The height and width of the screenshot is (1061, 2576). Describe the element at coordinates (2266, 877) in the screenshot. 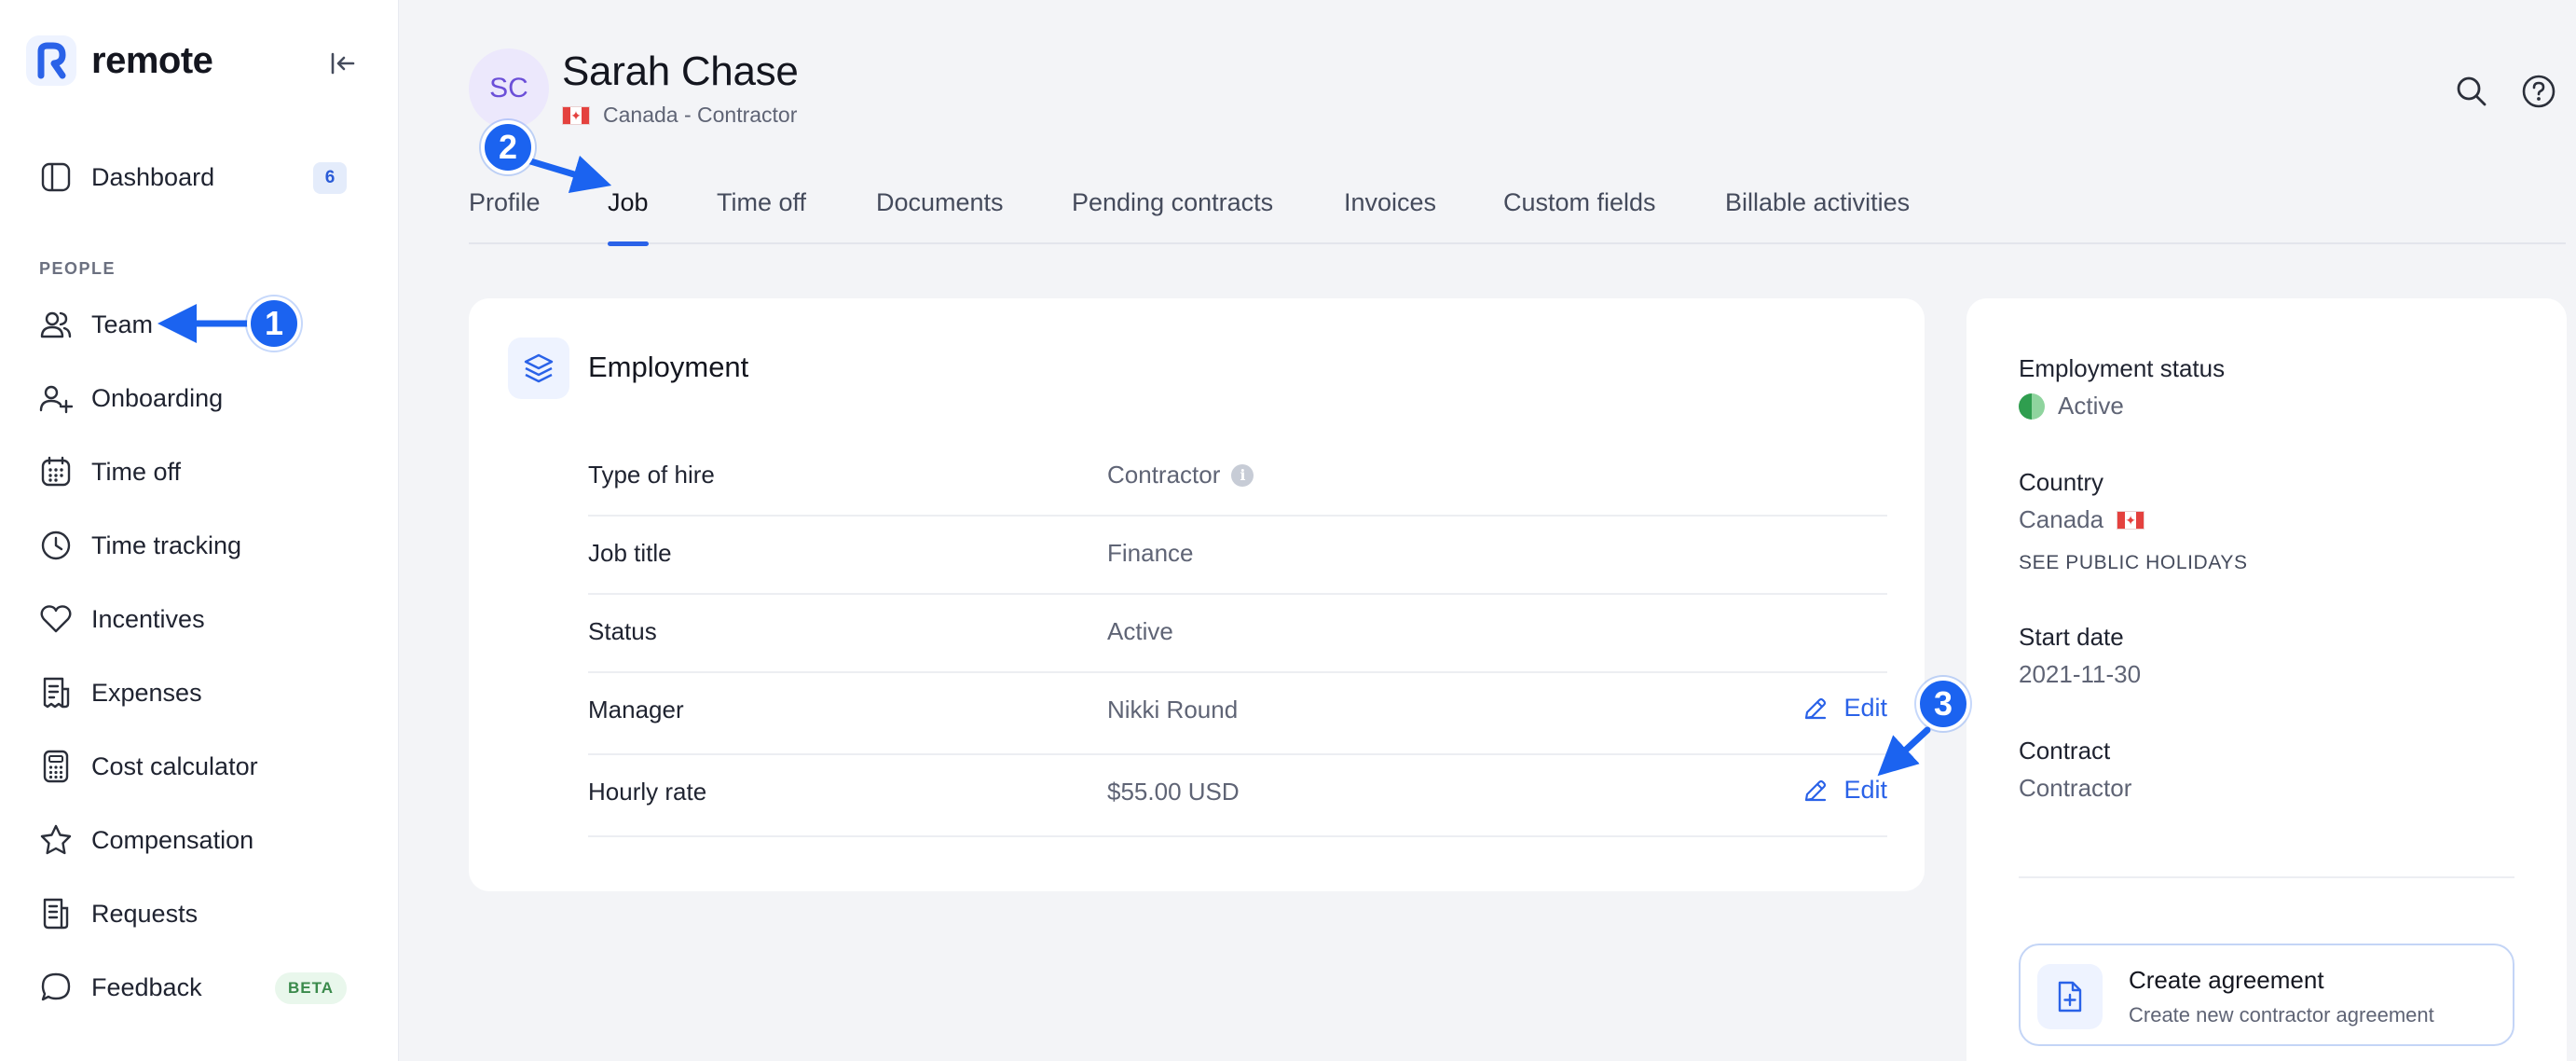

I see `divider` at that location.